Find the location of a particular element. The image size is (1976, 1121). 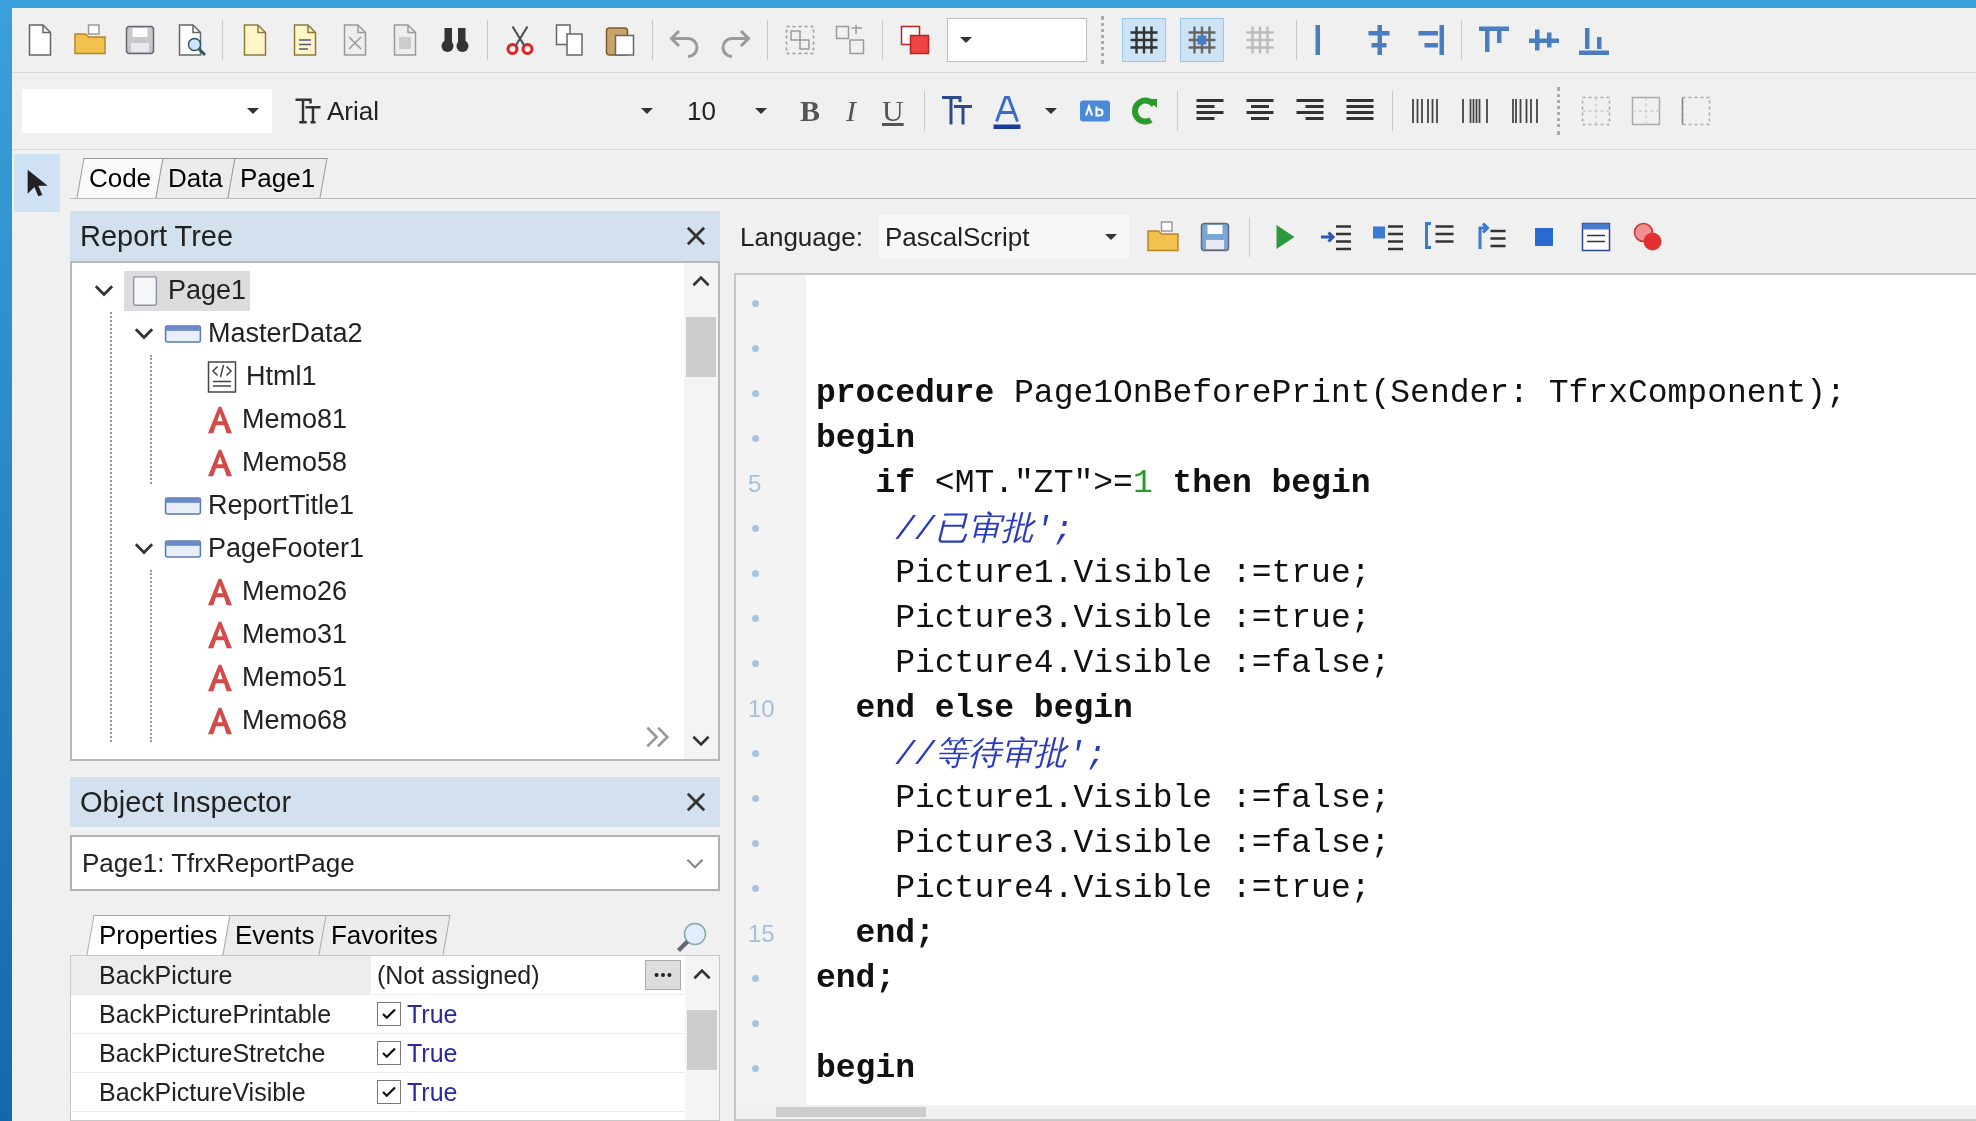

tree-item: Memo26 is located at coordinates (295, 591).